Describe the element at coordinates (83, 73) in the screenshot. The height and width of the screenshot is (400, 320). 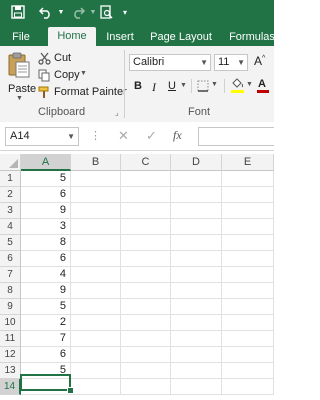
I see `copy-dropdown-icon: ▼` at that location.